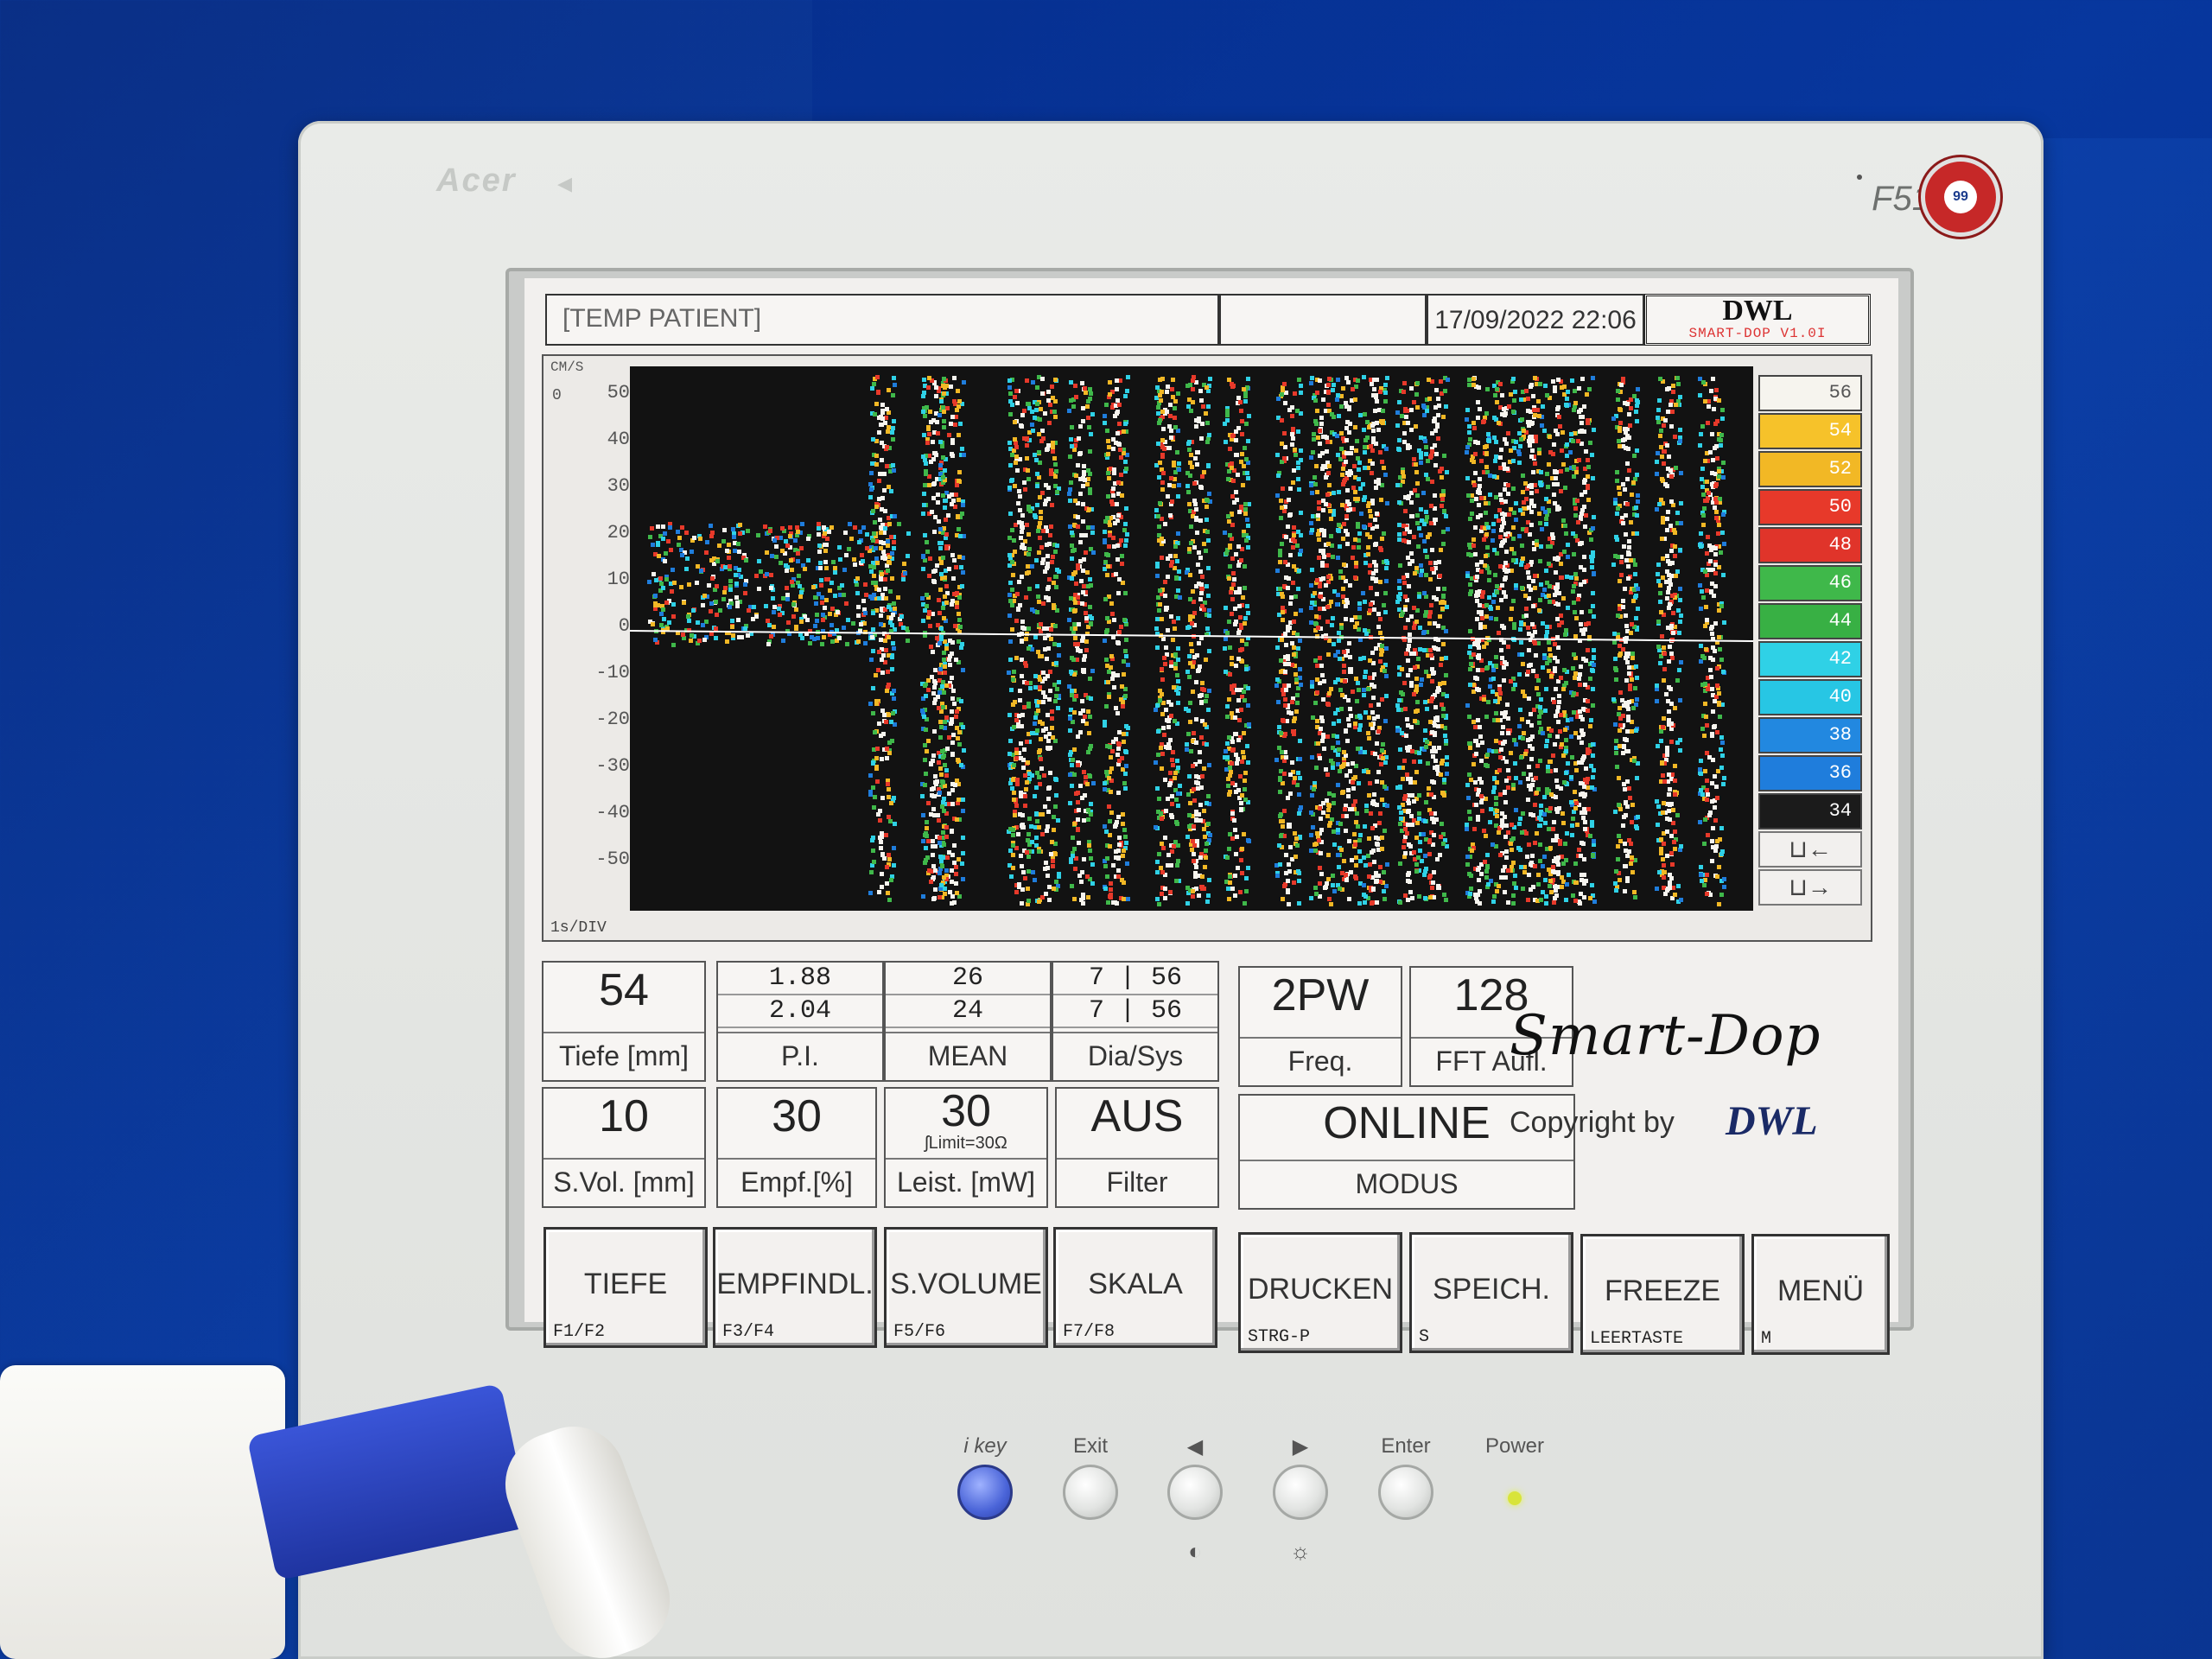 Image resolution: width=2212 pixels, height=1659 pixels. I want to click on wall-shade, so click(1512, 69).